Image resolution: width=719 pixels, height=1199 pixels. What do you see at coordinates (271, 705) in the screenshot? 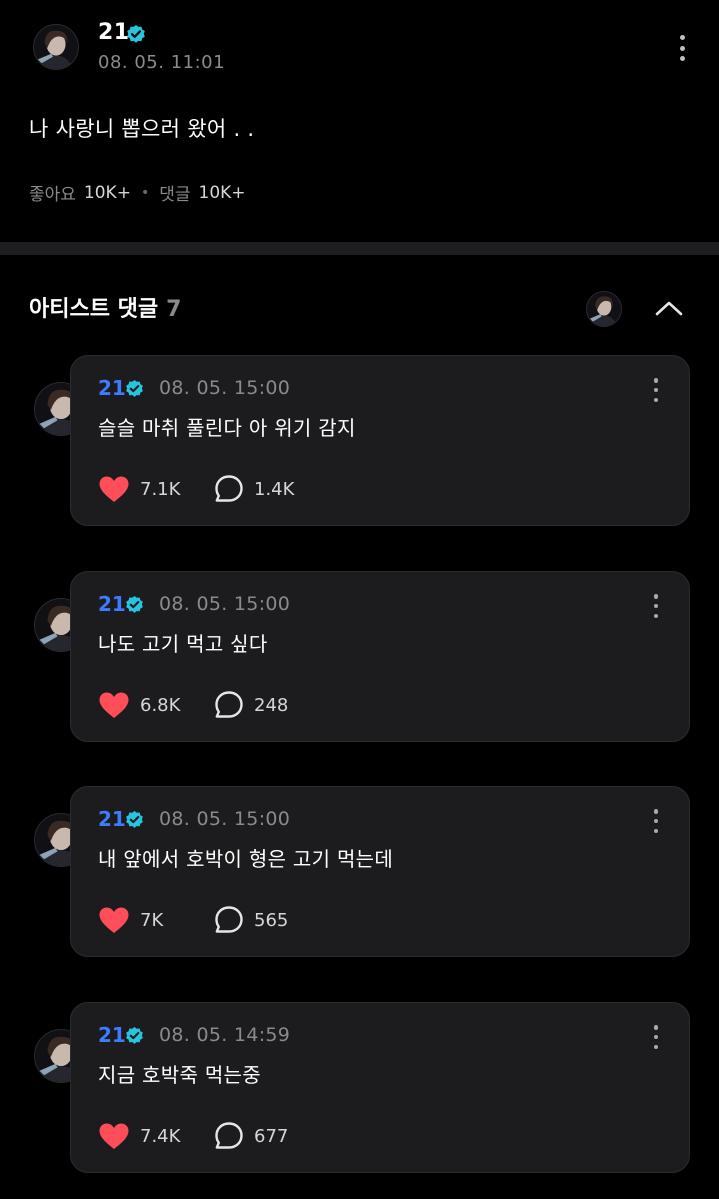
I see `reply-count: 248` at bounding box center [271, 705].